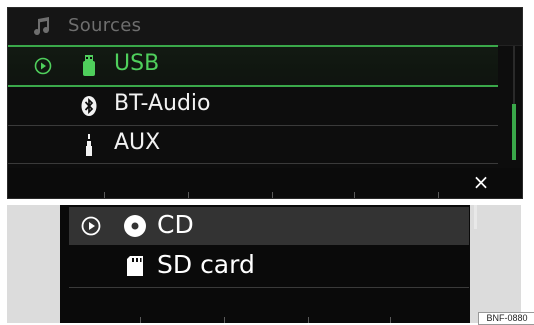 Image resolution: width=534 pixels, height=325 pixels. Describe the element at coordinates (475, 217) in the screenshot. I see `scrollbar-track` at that location.